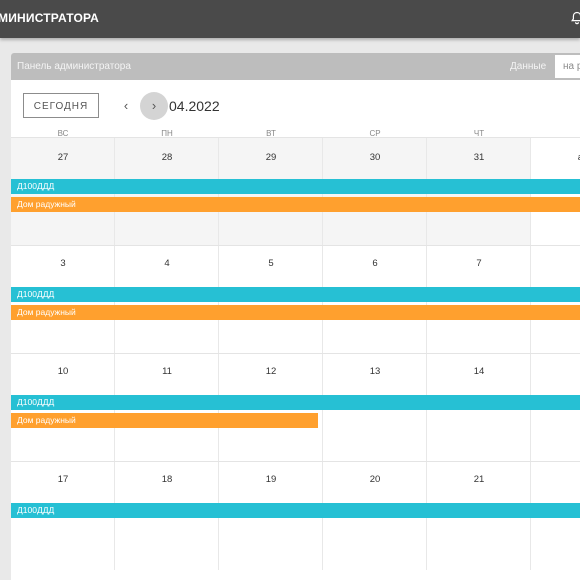  I want to click on day-number: 28, so click(167, 157).